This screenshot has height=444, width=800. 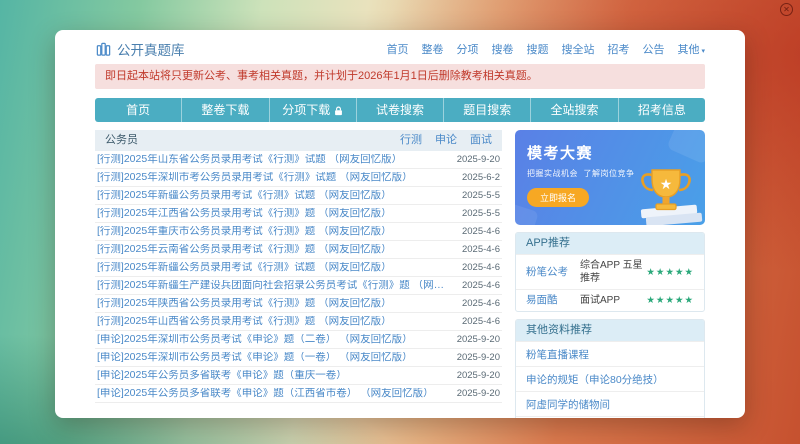 I want to click on mock-exam-banner: 模考大赛 把握实战机会 了解岗位竞争 立即报名 ★, so click(x=610, y=177).